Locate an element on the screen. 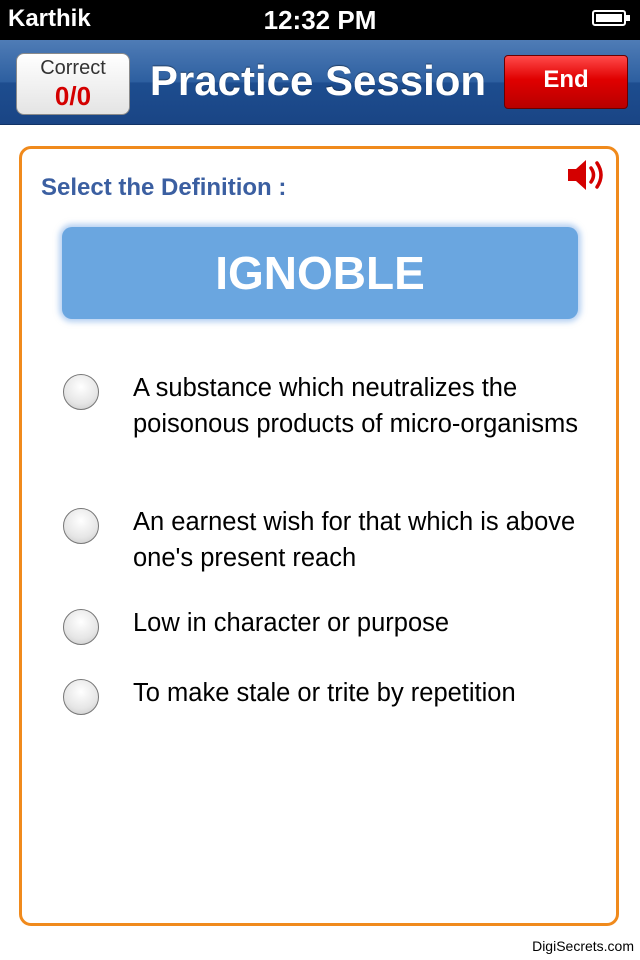  score-box: Correct 0/0 is located at coordinates (73, 84).